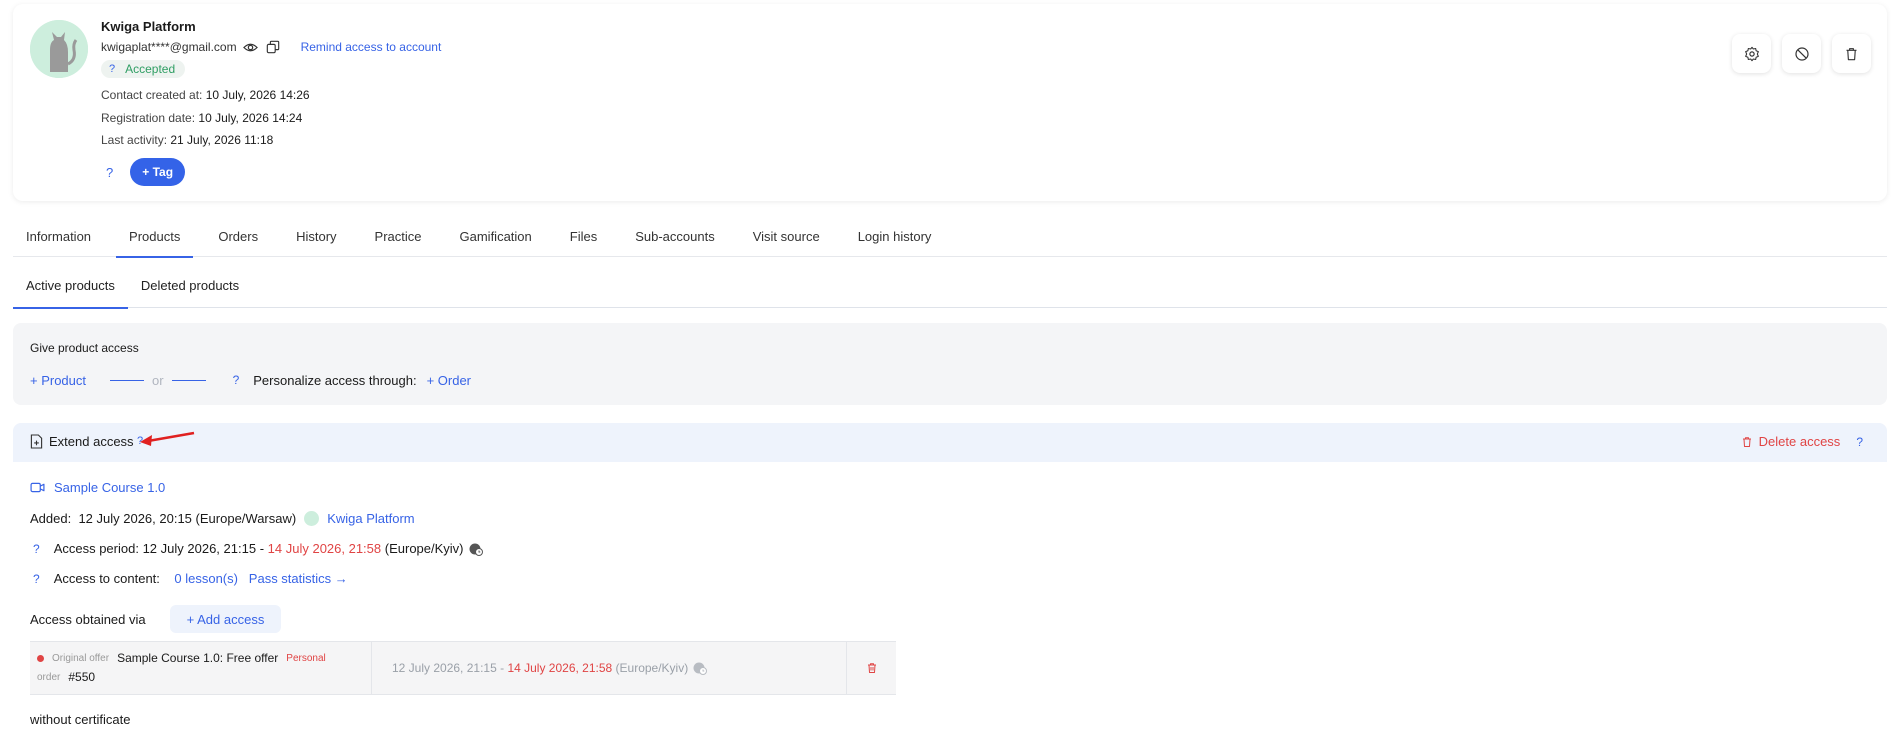 The image size is (1891, 738). Describe the element at coordinates (324, 548) in the screenshot. I see `period-end: 14 July 2026, 21:58` at that location.